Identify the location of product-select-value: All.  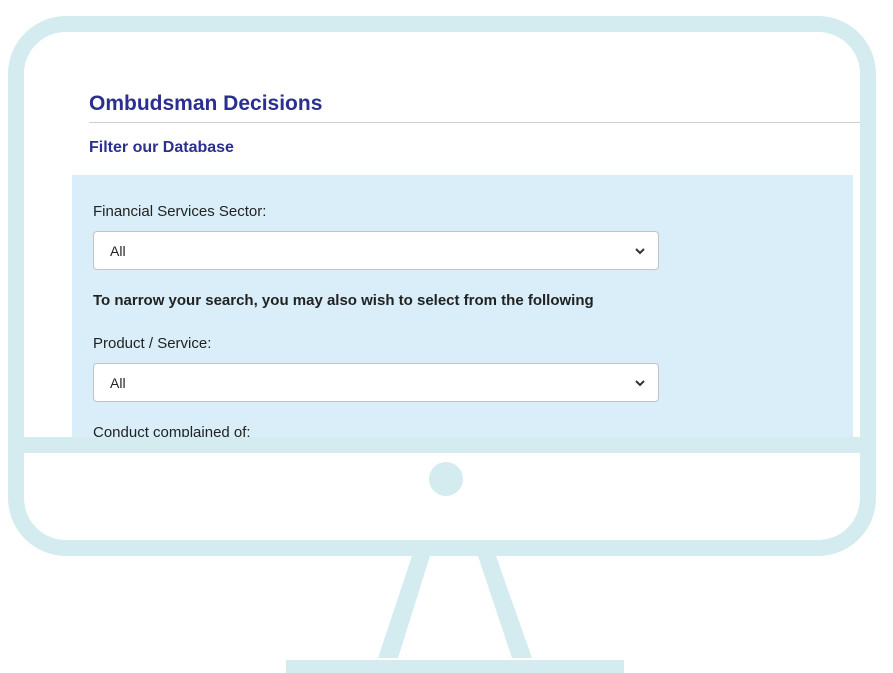
(118, 383).